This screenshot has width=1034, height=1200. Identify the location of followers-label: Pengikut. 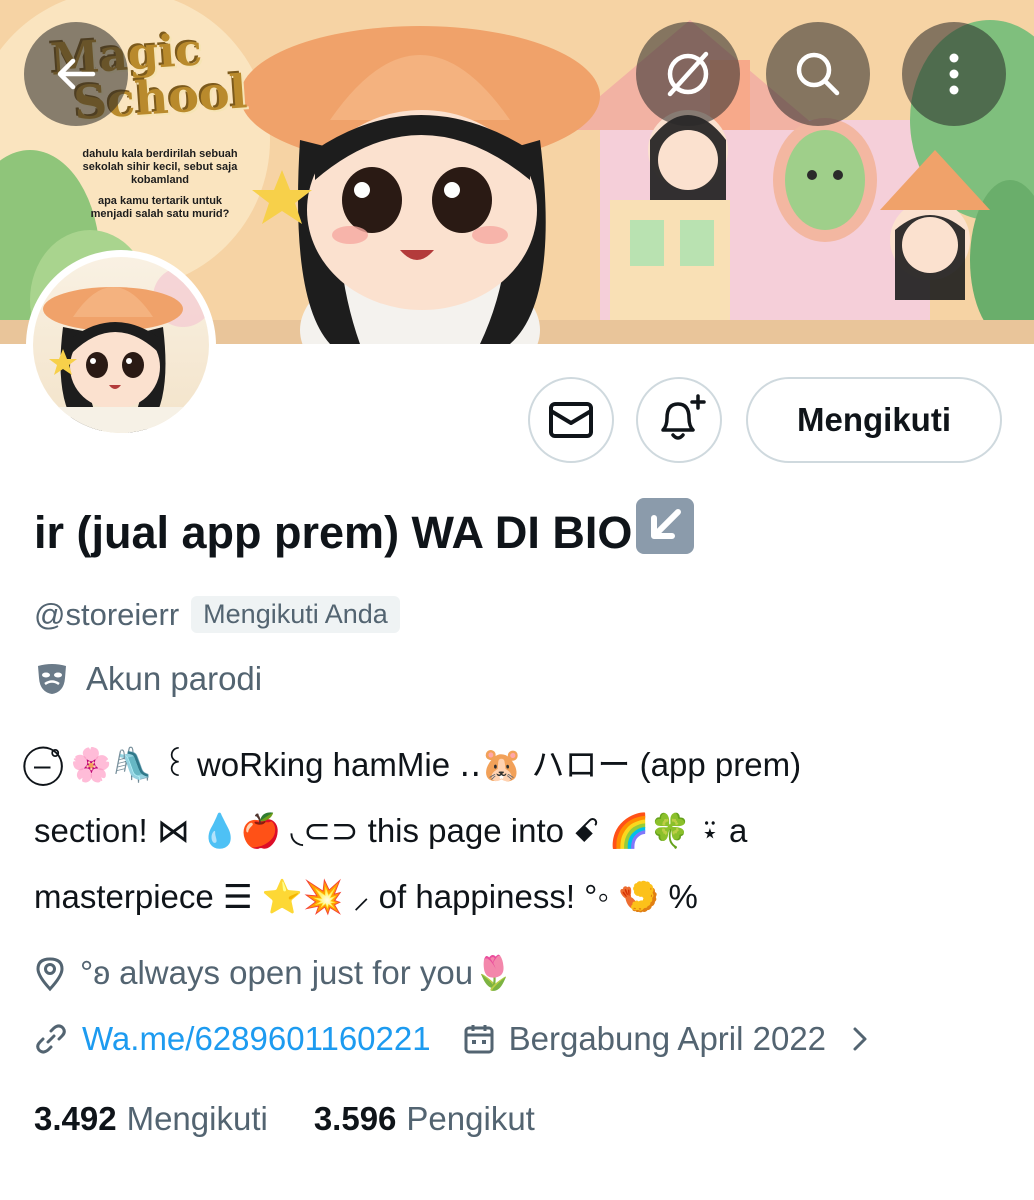
(470, 1118).